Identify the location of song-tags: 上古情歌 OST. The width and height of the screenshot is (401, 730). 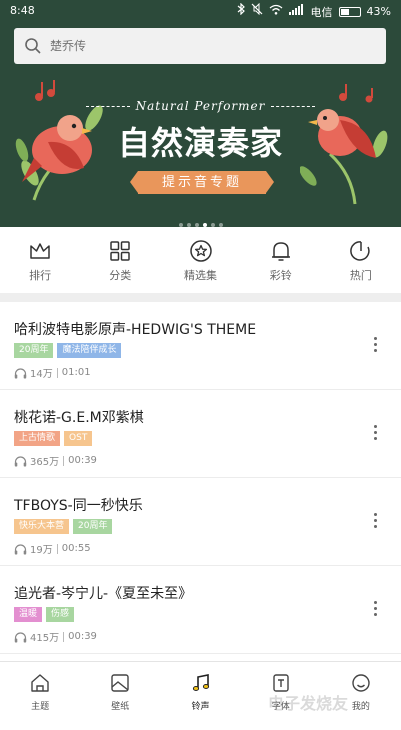
(53, 438).